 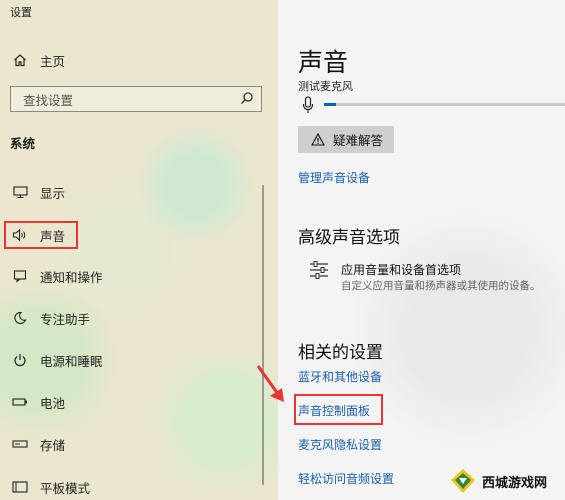 I want to click on selection-highlight, so click(x=41, y=235).